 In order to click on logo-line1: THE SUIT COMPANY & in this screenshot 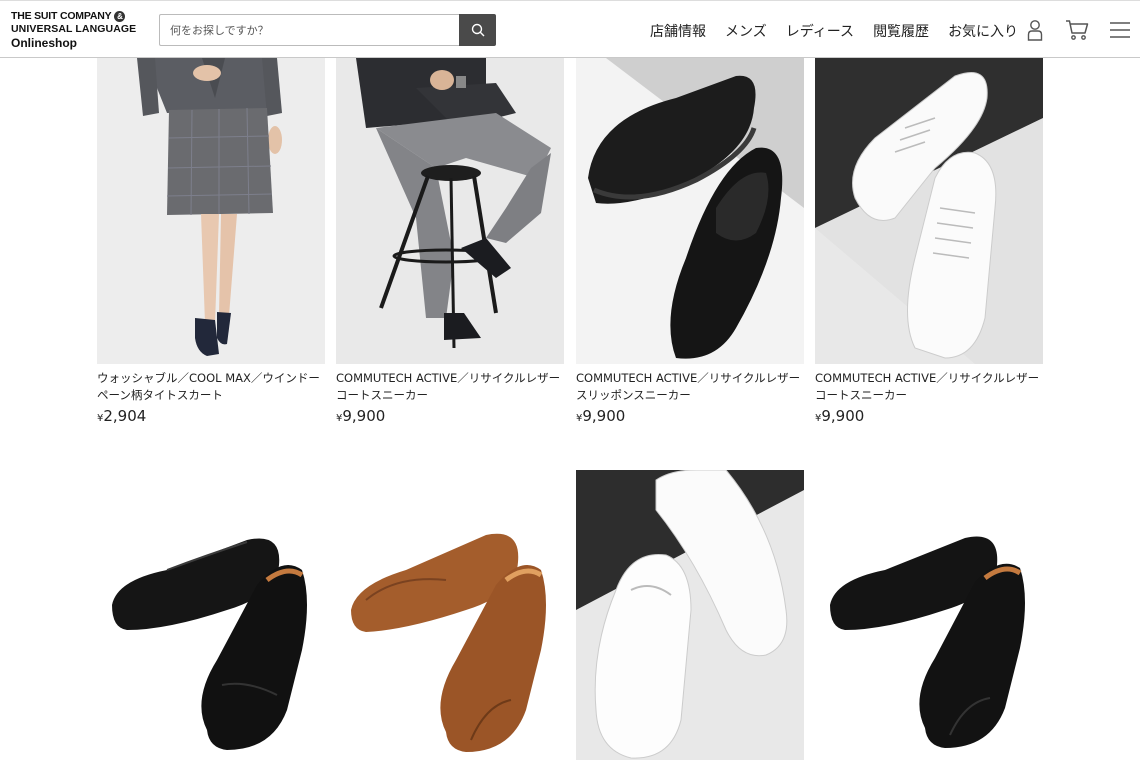, I will do `click(76, 16)`.